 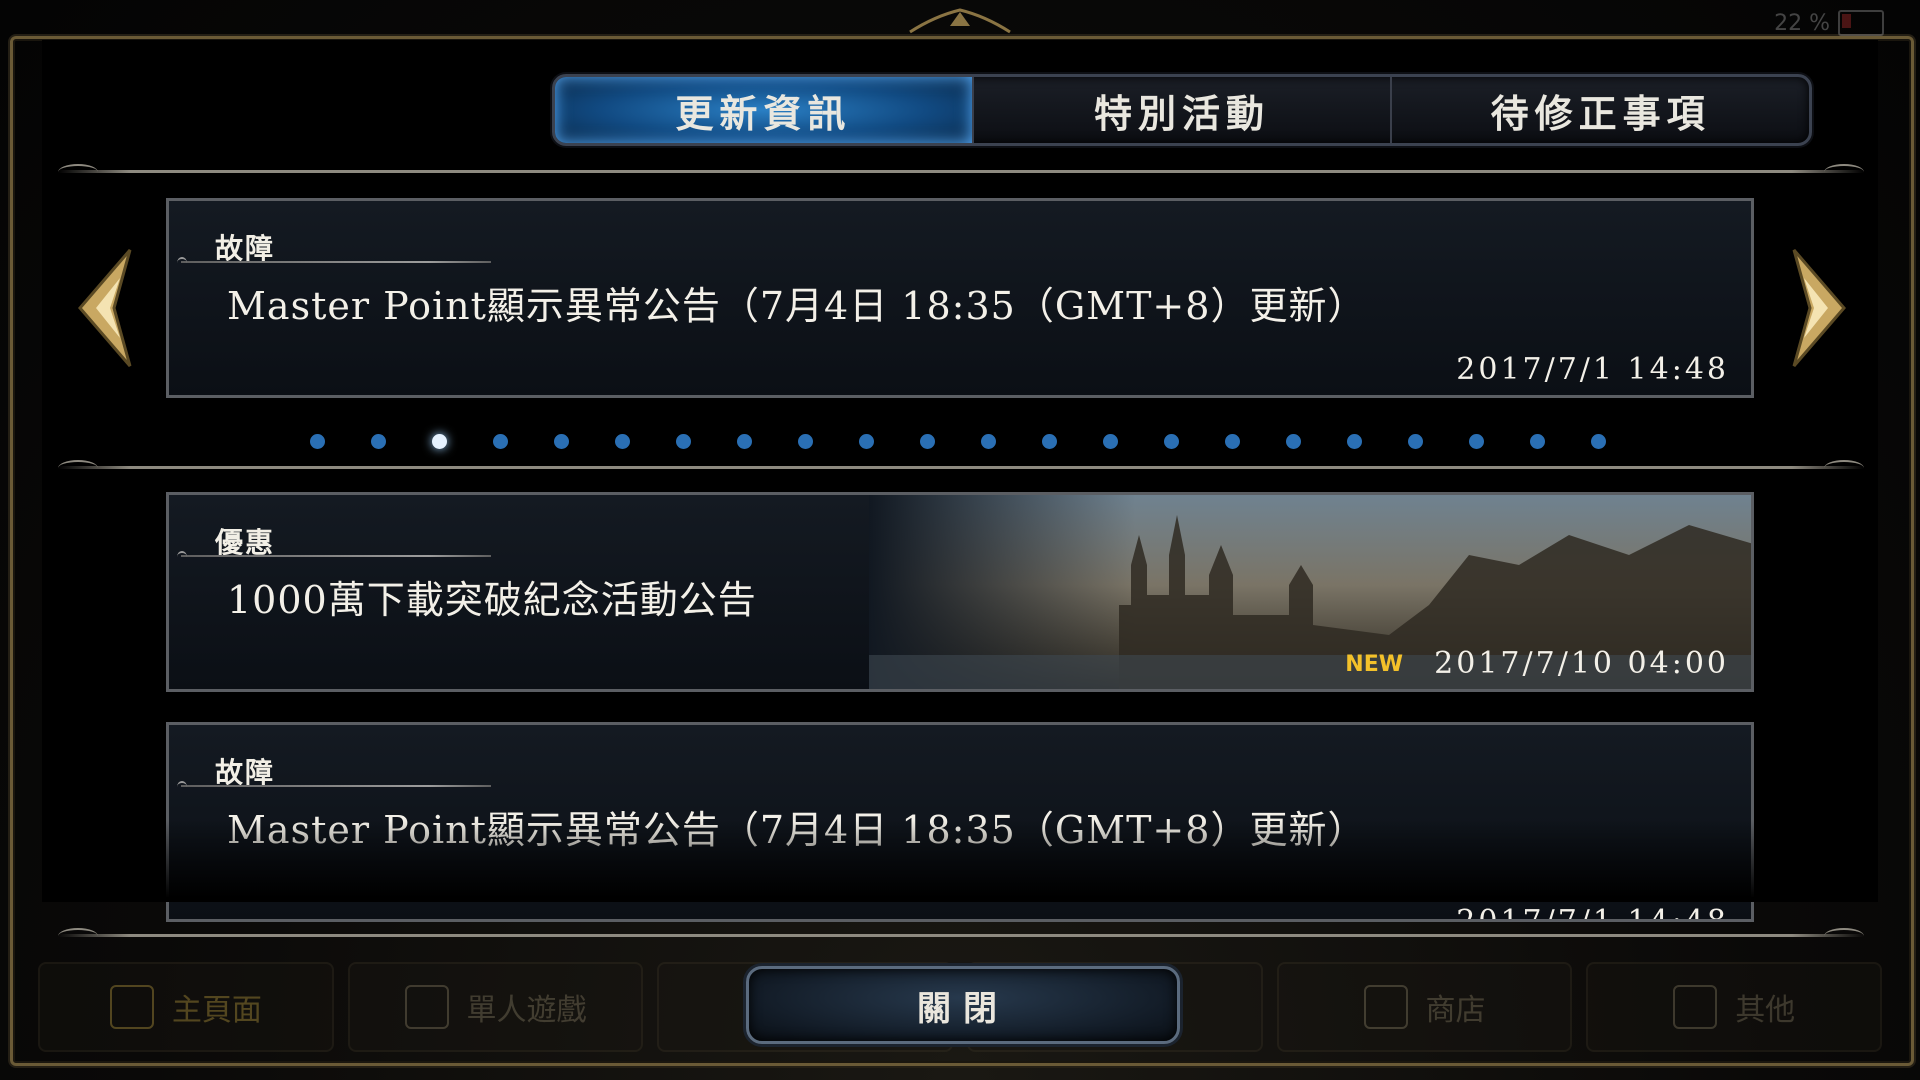 What do you see at coordinates (960, 861) in the screenshot?
I see `scroll-fade` at bounding box center [960, 861].